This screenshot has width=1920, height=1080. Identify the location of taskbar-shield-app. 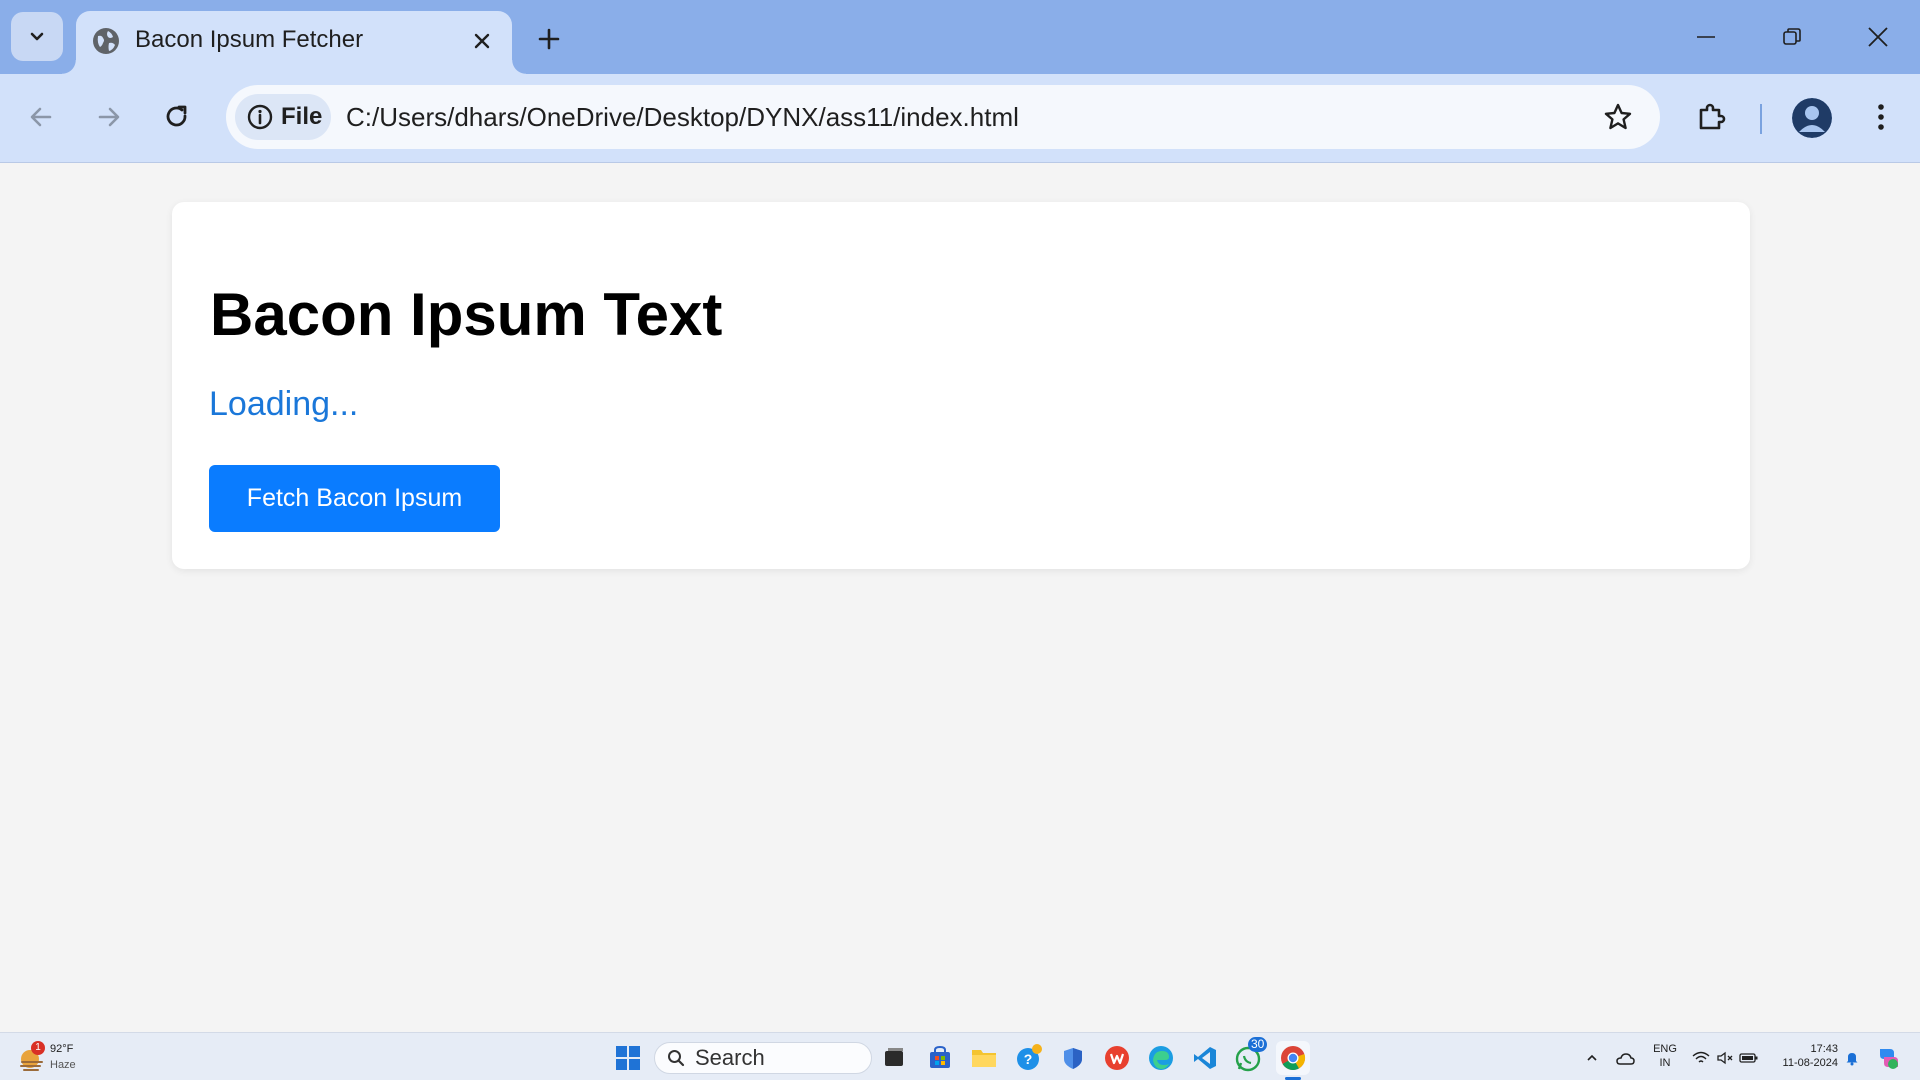
(1073, 1058).